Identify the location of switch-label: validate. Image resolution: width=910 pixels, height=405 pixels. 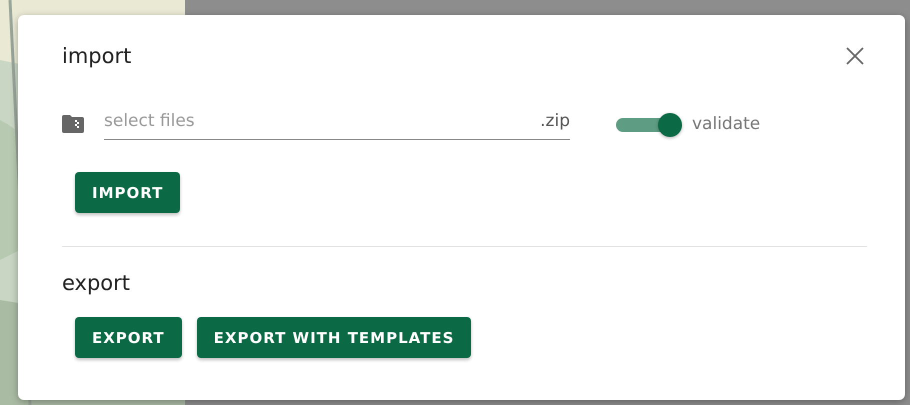
(726, 124).